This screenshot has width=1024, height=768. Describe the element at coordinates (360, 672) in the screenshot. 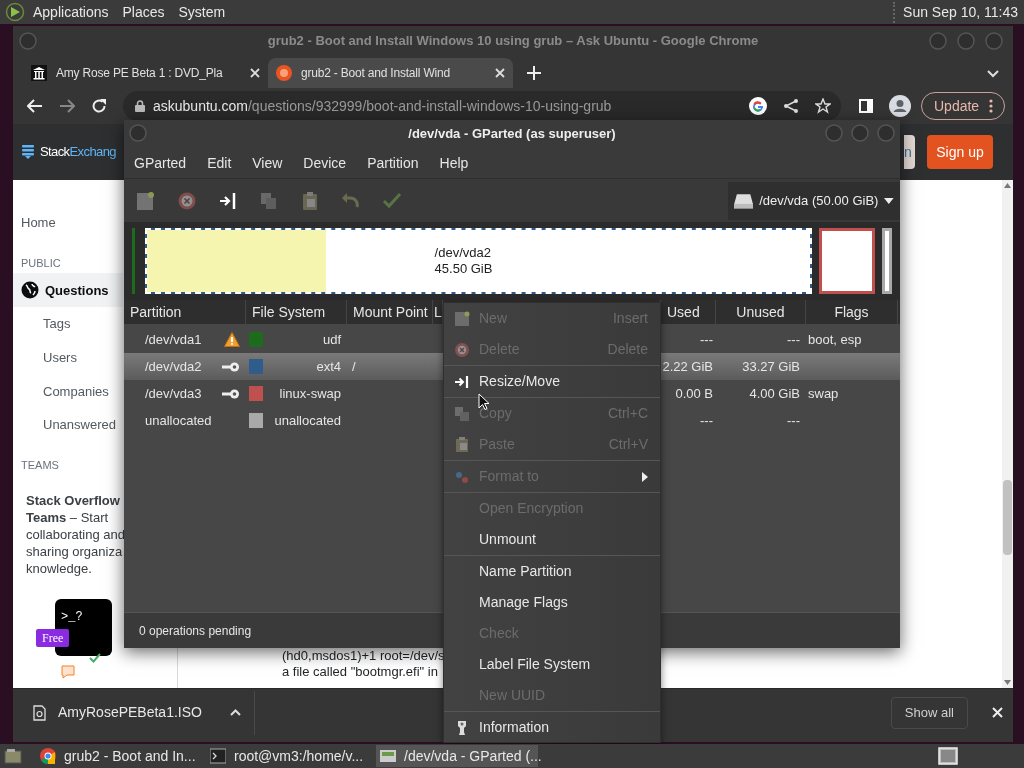

I see `answer-text: a file called "bootmgr.efi" in` at that location.